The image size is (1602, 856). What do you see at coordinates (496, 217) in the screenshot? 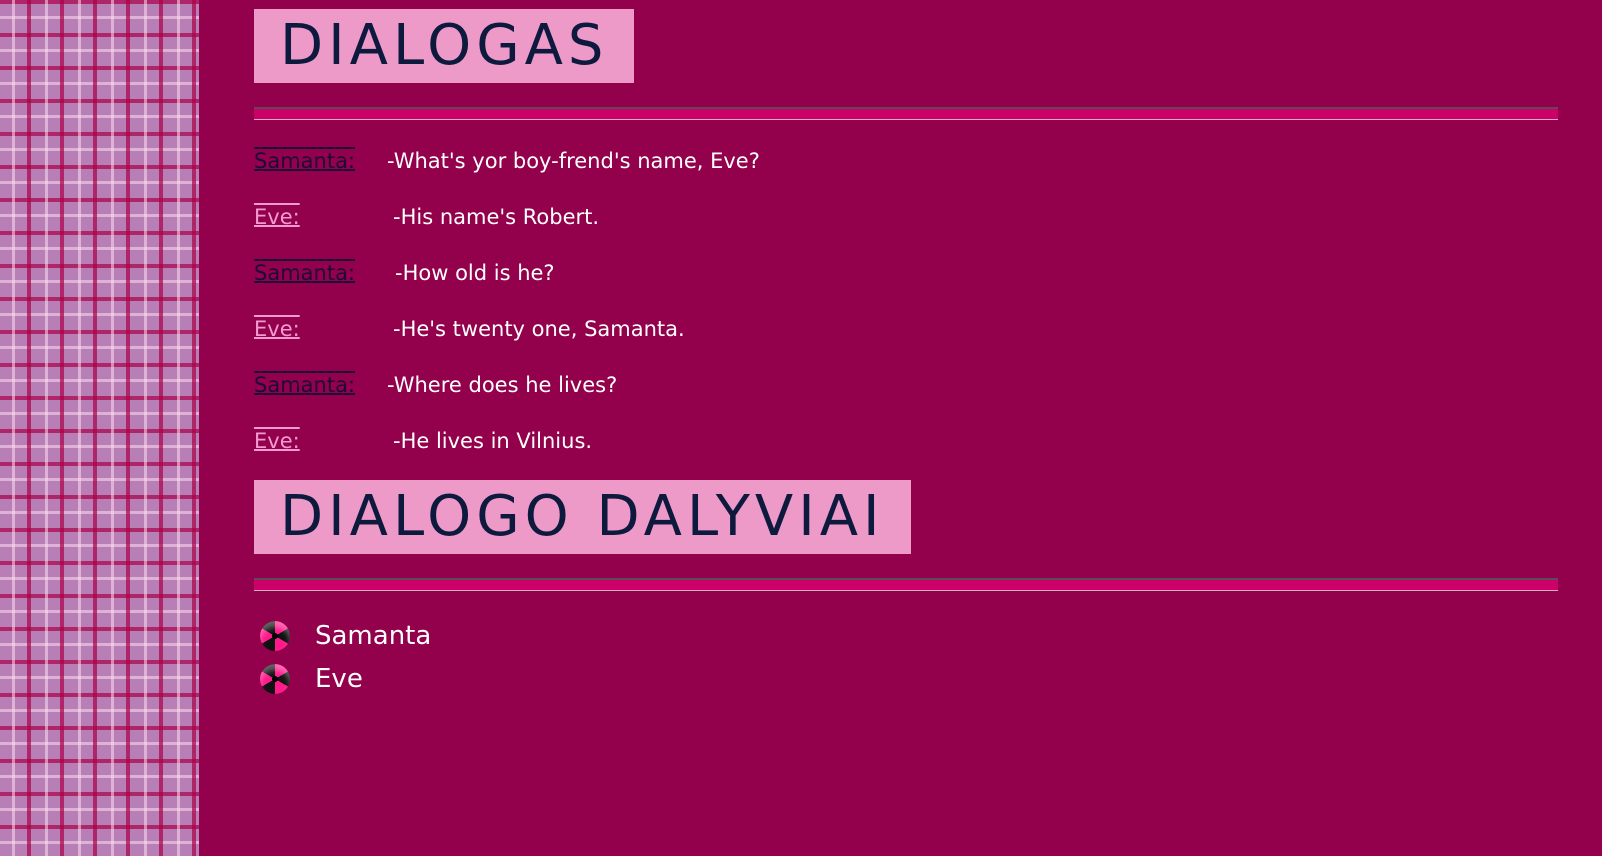
I see `dialog-line: -His name's Robert.` at bounding box center [496, 217].